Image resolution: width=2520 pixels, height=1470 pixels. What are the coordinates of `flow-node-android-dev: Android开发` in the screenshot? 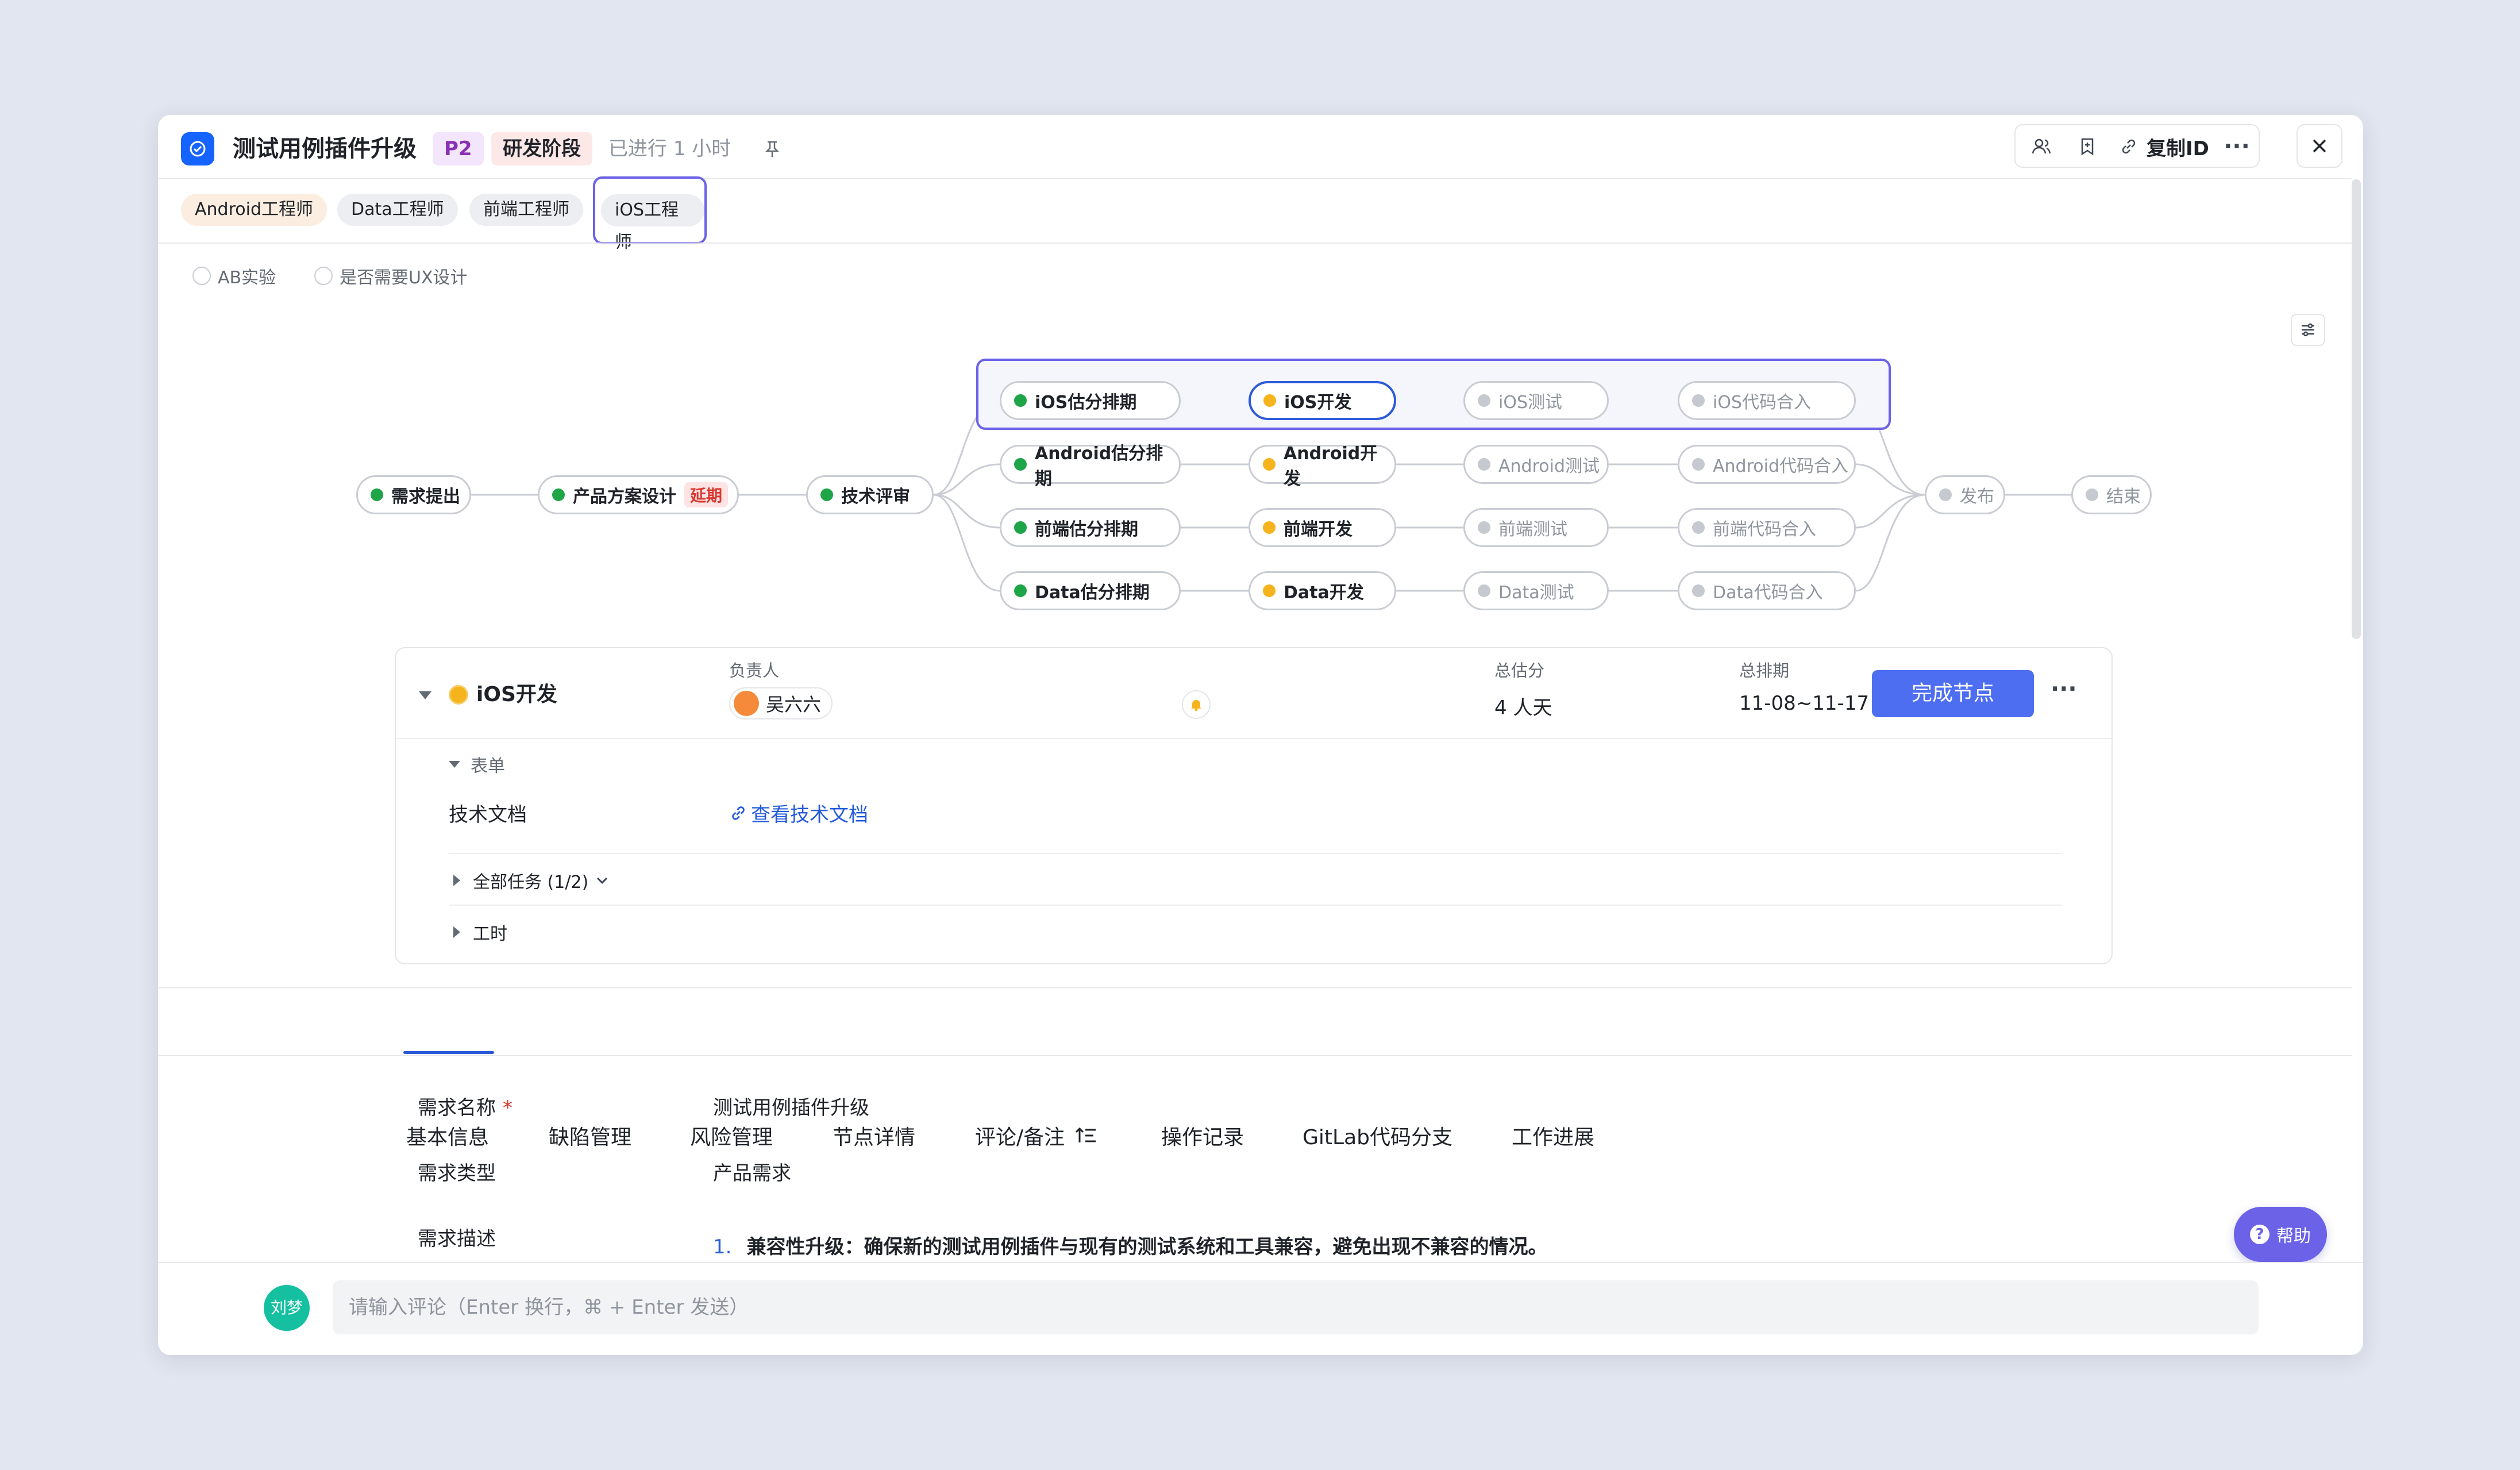 It's located at (1323, 466).